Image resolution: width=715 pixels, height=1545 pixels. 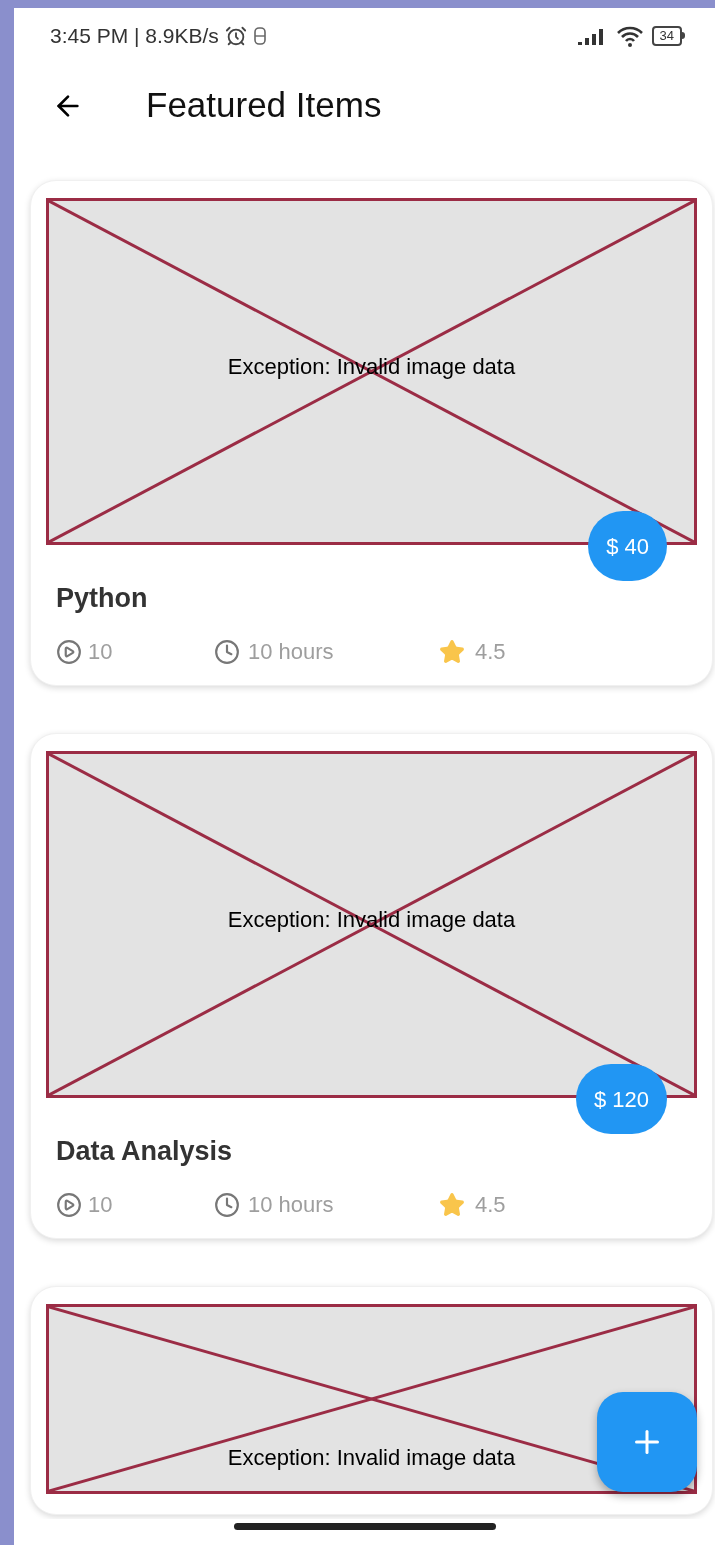 What do you see at coordinates (134, 35) in the screenshot?
I see `status-time: 3:45 PM | 8.9KB/s` at bounding box center [134, 35].